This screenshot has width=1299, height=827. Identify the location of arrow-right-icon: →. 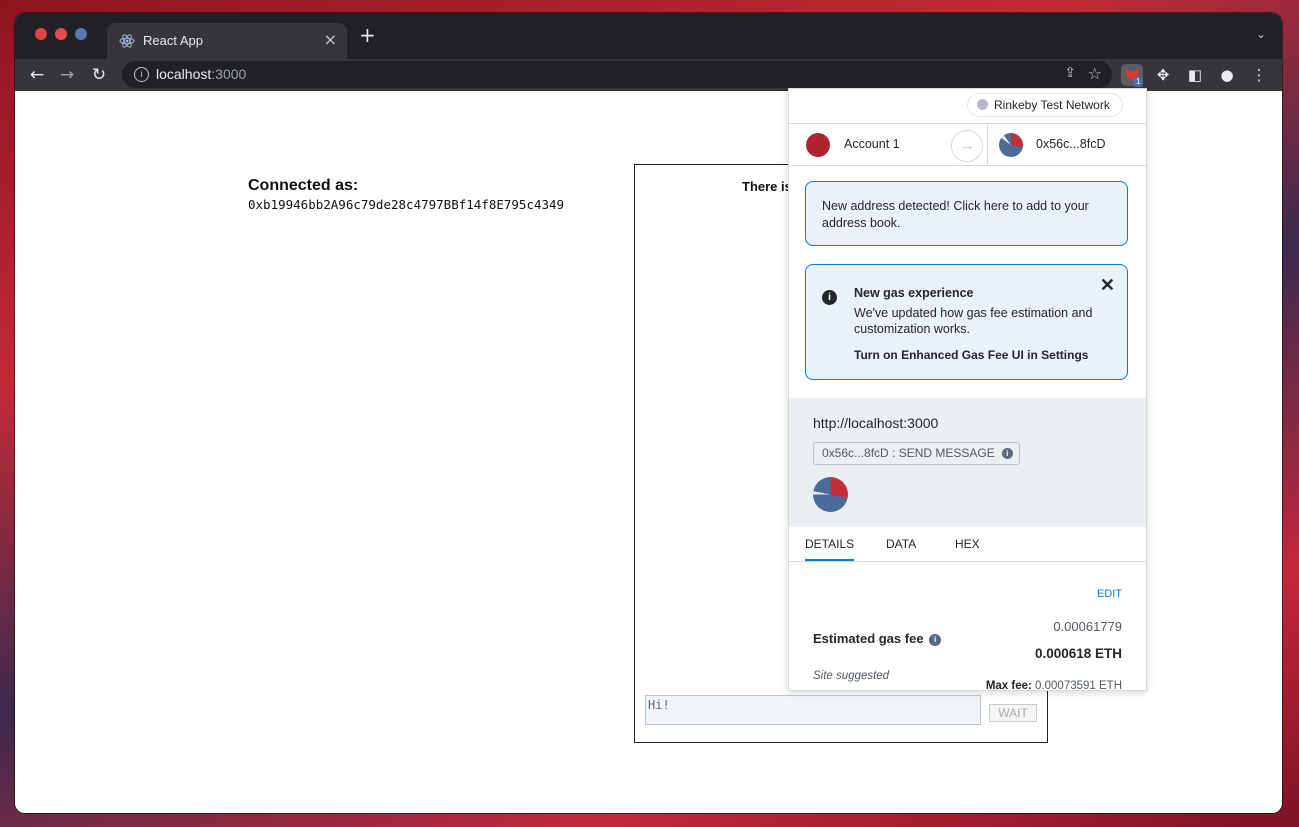
(967, 146).